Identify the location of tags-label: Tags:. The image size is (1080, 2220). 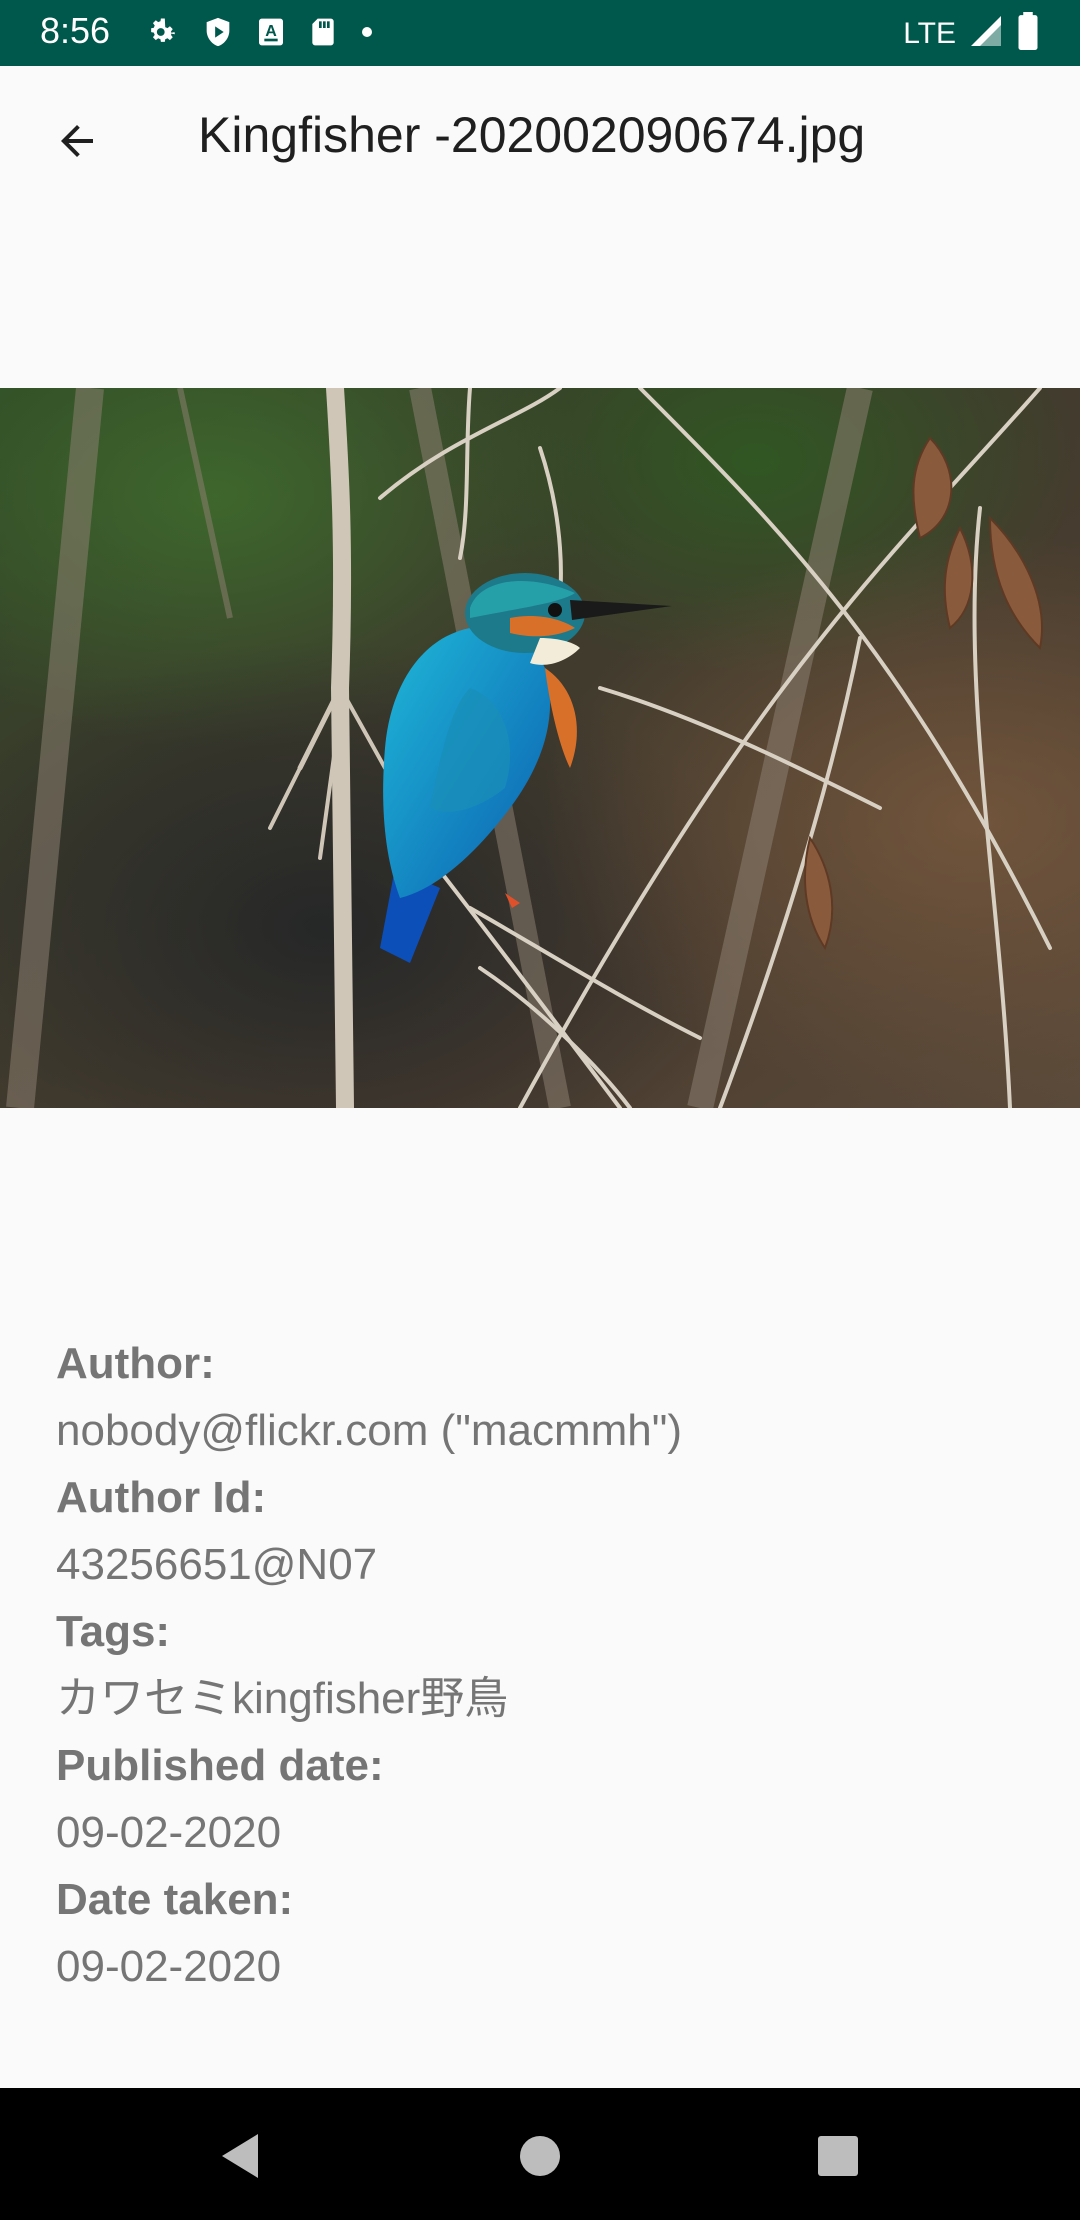
(113, 1631).